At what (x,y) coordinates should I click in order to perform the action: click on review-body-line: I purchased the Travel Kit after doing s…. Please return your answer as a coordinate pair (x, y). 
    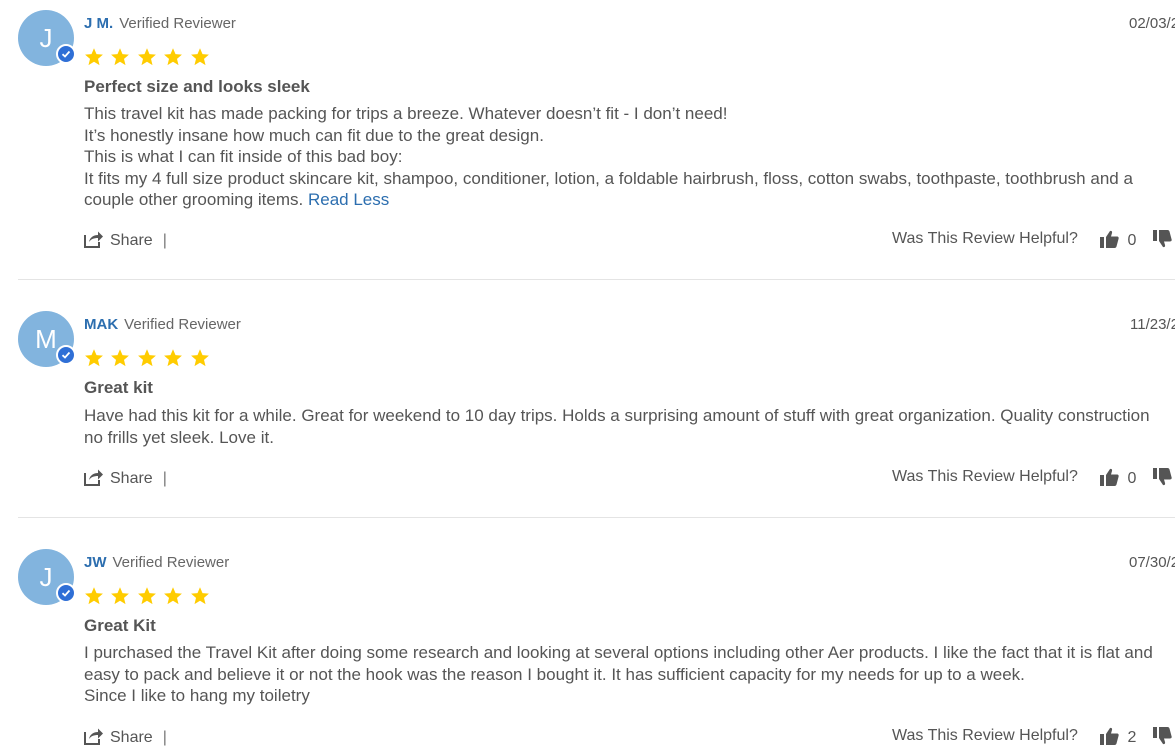
    Looking at the image, I should click on (618, 652).